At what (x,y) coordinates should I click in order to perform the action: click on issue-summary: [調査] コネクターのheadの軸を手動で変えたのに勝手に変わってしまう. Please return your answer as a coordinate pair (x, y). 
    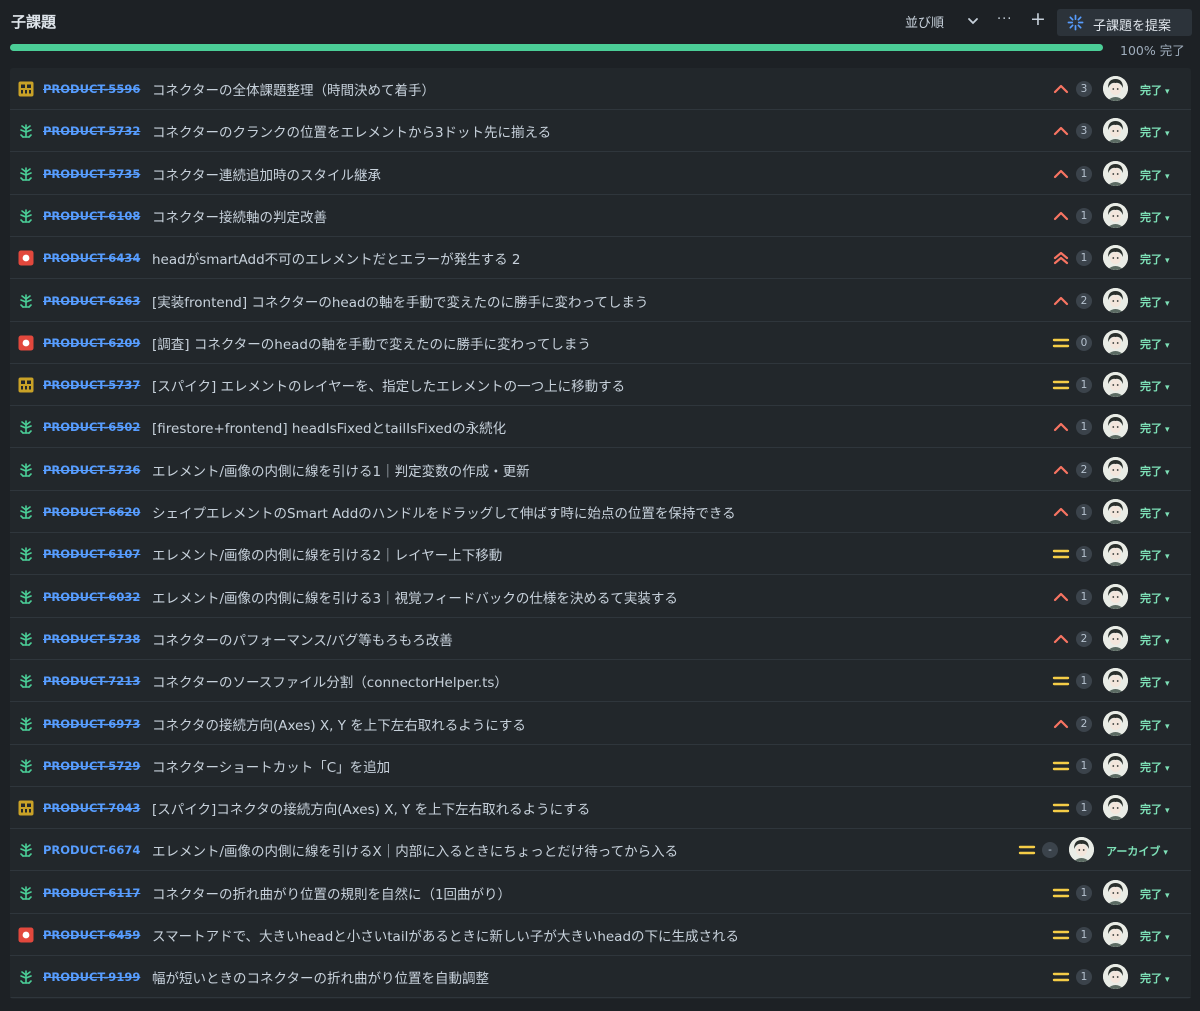
    Looking at the image, I should click on (371, 343).